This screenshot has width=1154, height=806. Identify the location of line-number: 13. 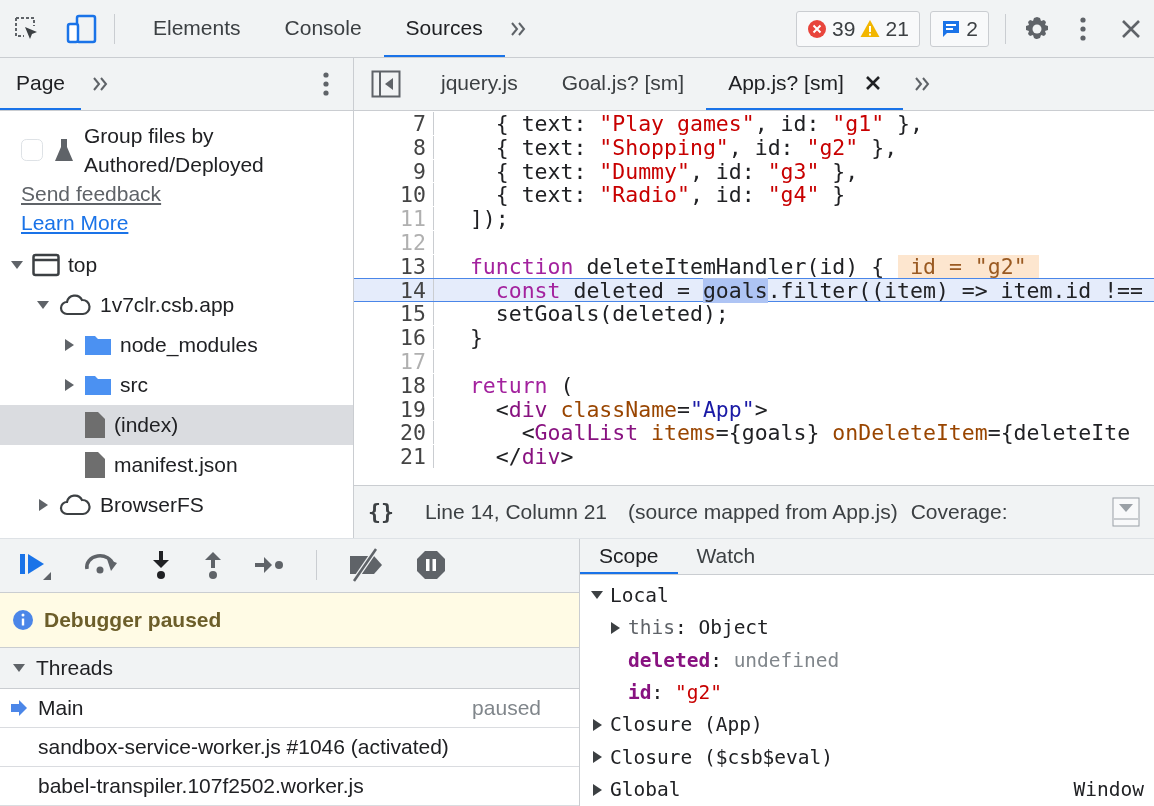
(413, 266).